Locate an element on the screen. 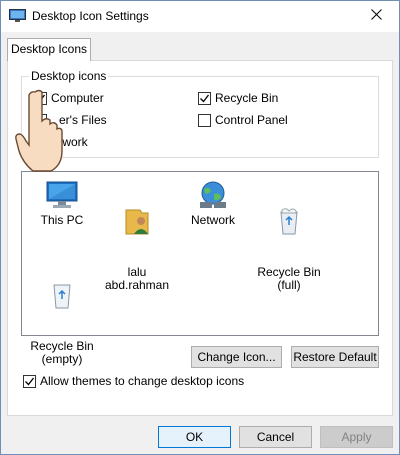  icon-label: This PC is located at coordinates (62, 220).